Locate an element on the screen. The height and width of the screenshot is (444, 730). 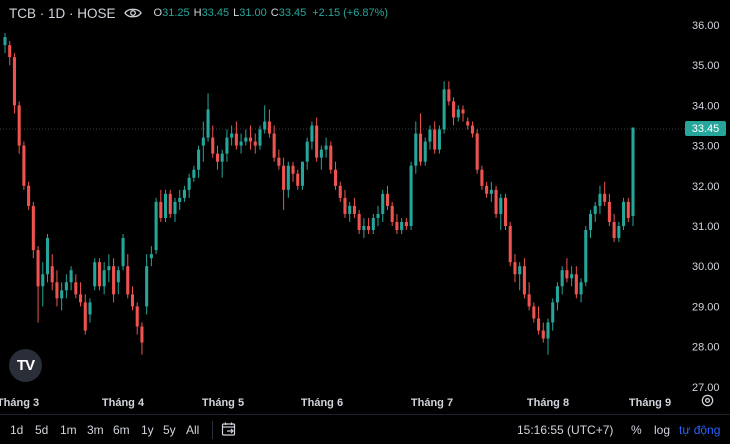
range-3m: 3m is located at coordinates (95, 430).